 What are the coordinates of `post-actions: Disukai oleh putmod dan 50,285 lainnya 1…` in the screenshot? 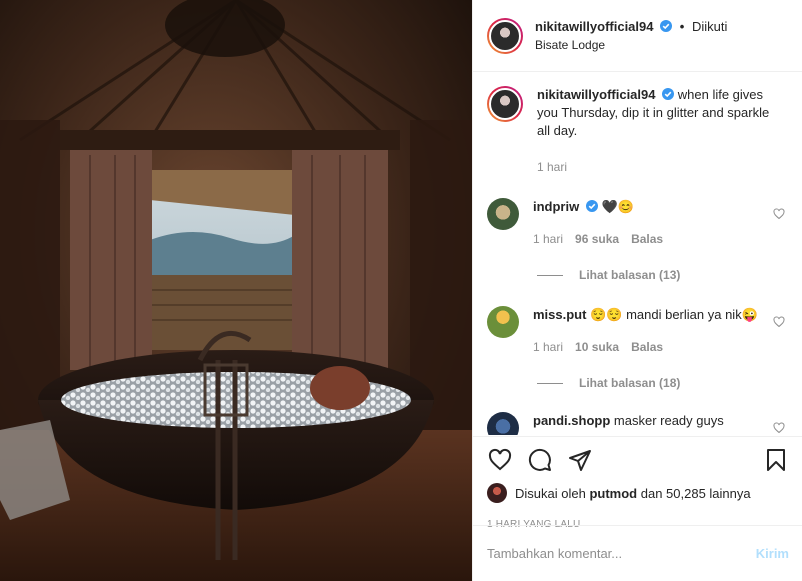 It's located at (637, 483).